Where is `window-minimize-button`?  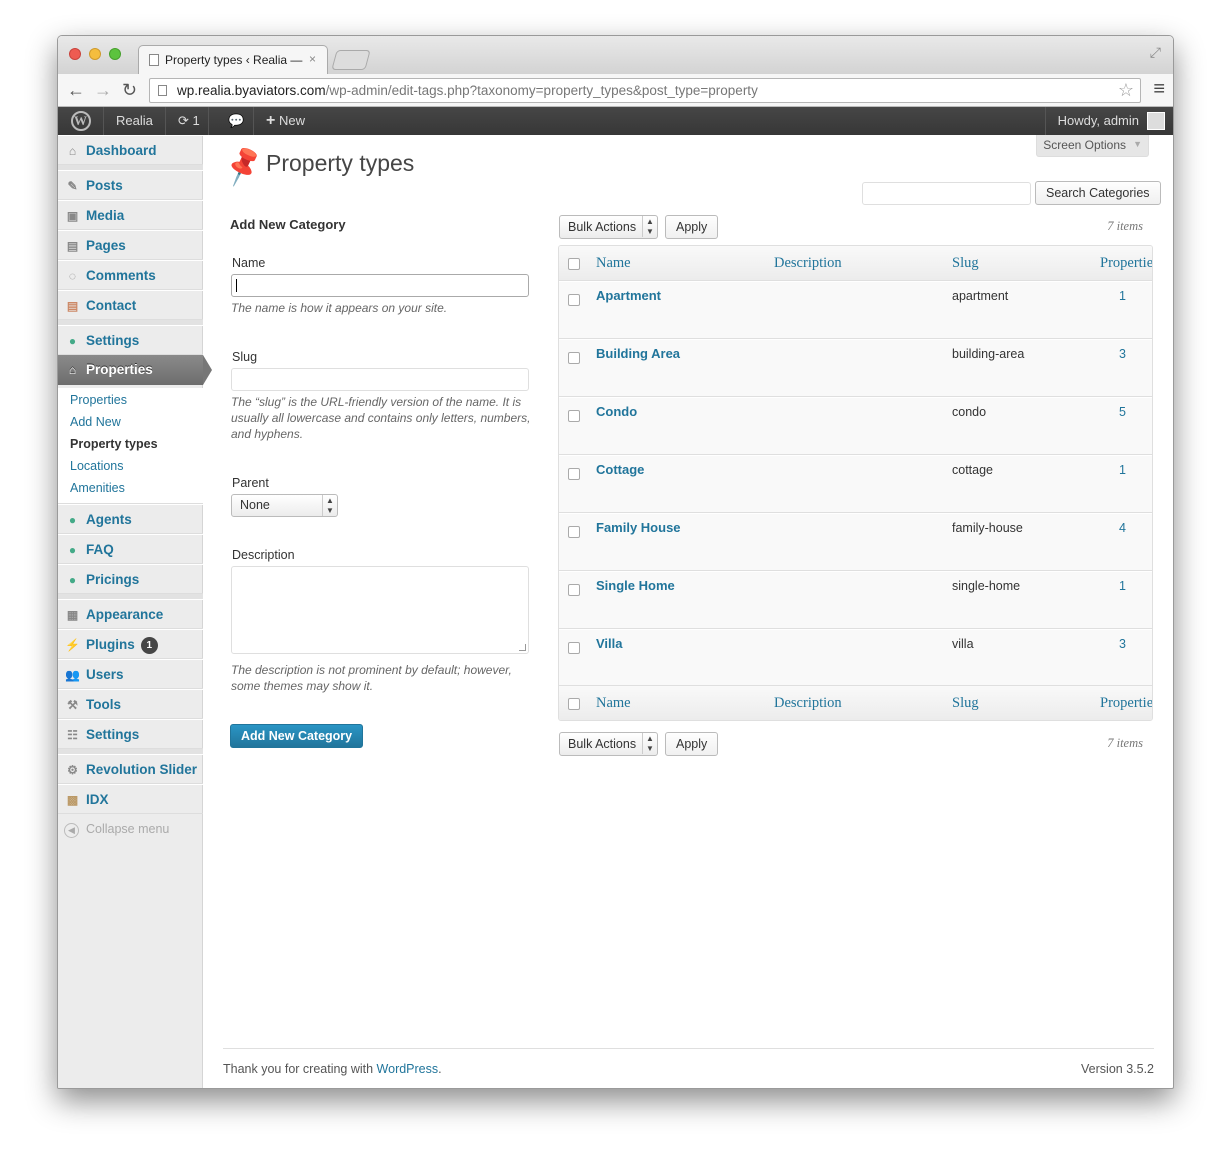 window-minimize-button is located at coordinates (95, 54).